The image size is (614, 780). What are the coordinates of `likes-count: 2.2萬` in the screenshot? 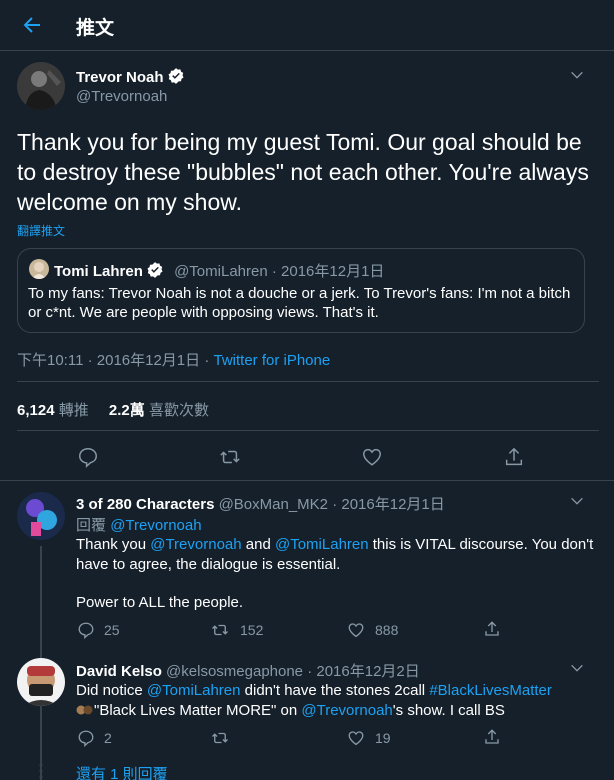 It's located at (126, 410).